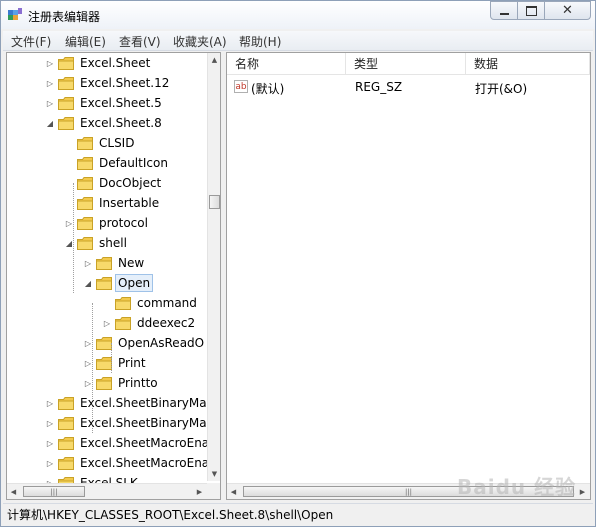  I want to click on tree-horizontal-scroll-thumb: |||, so click(54, 491).